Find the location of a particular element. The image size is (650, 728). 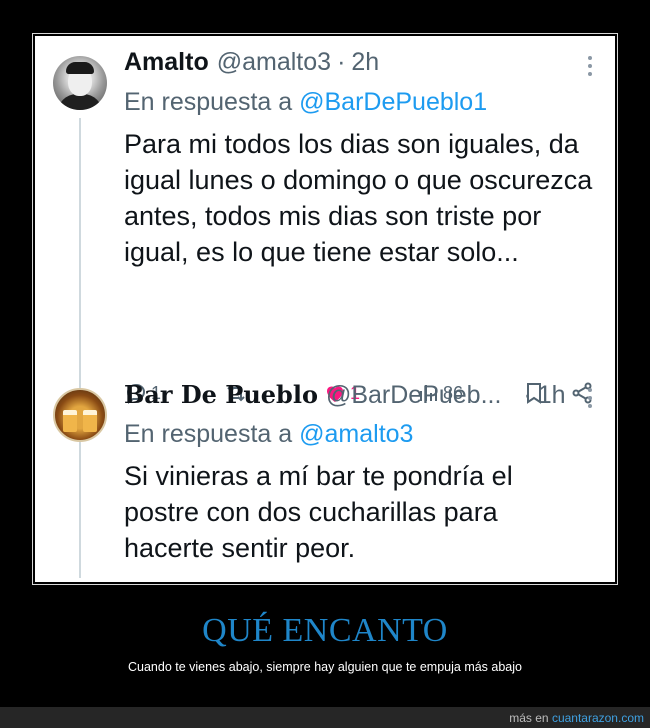

timestamp: 1h is located at coordinates (552, 395).